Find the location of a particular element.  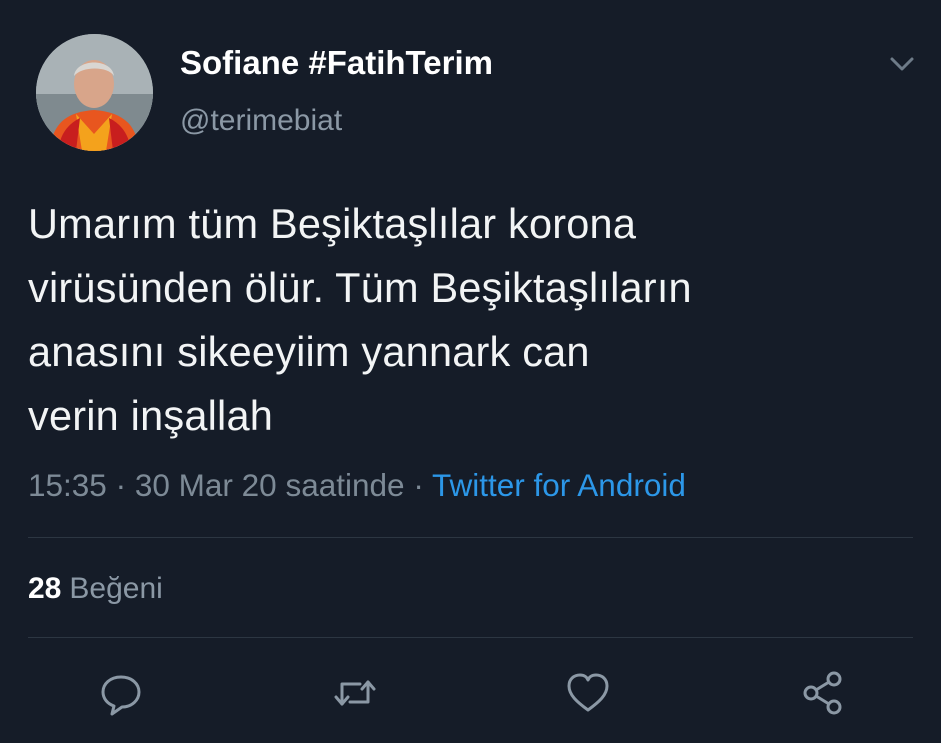

action-bar is located at coordinates (470, 693).